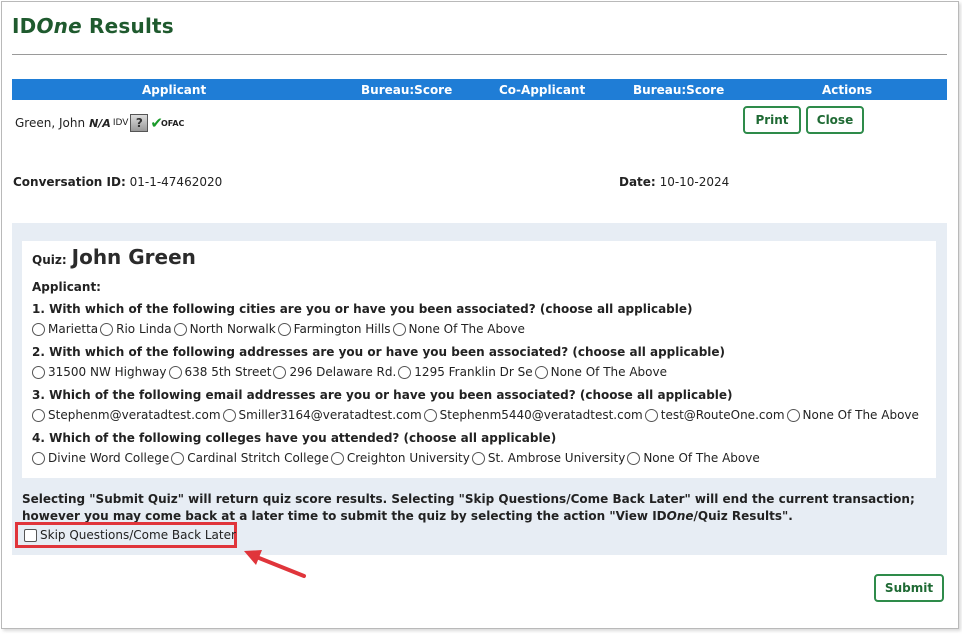  I want to click on title-divider, so click(479, 54).